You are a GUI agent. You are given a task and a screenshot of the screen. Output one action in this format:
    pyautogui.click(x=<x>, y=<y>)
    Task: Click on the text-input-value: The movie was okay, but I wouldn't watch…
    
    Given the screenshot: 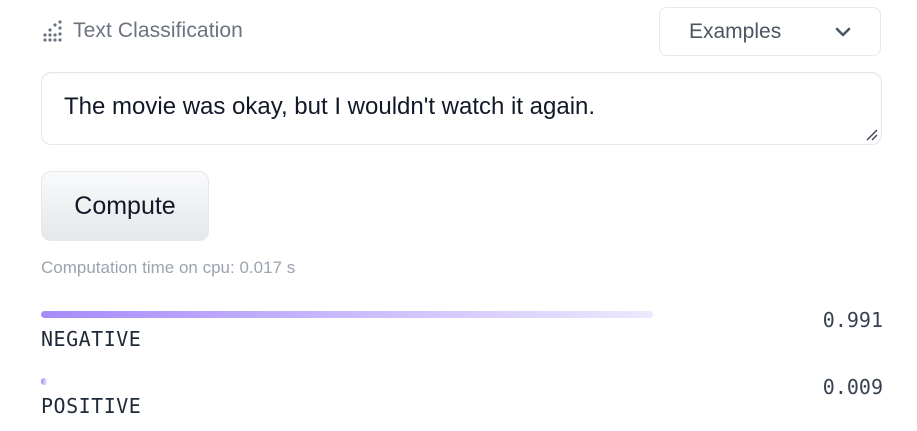 What is the action you would take?
    pyautogui.click(x=330, y=106)
    